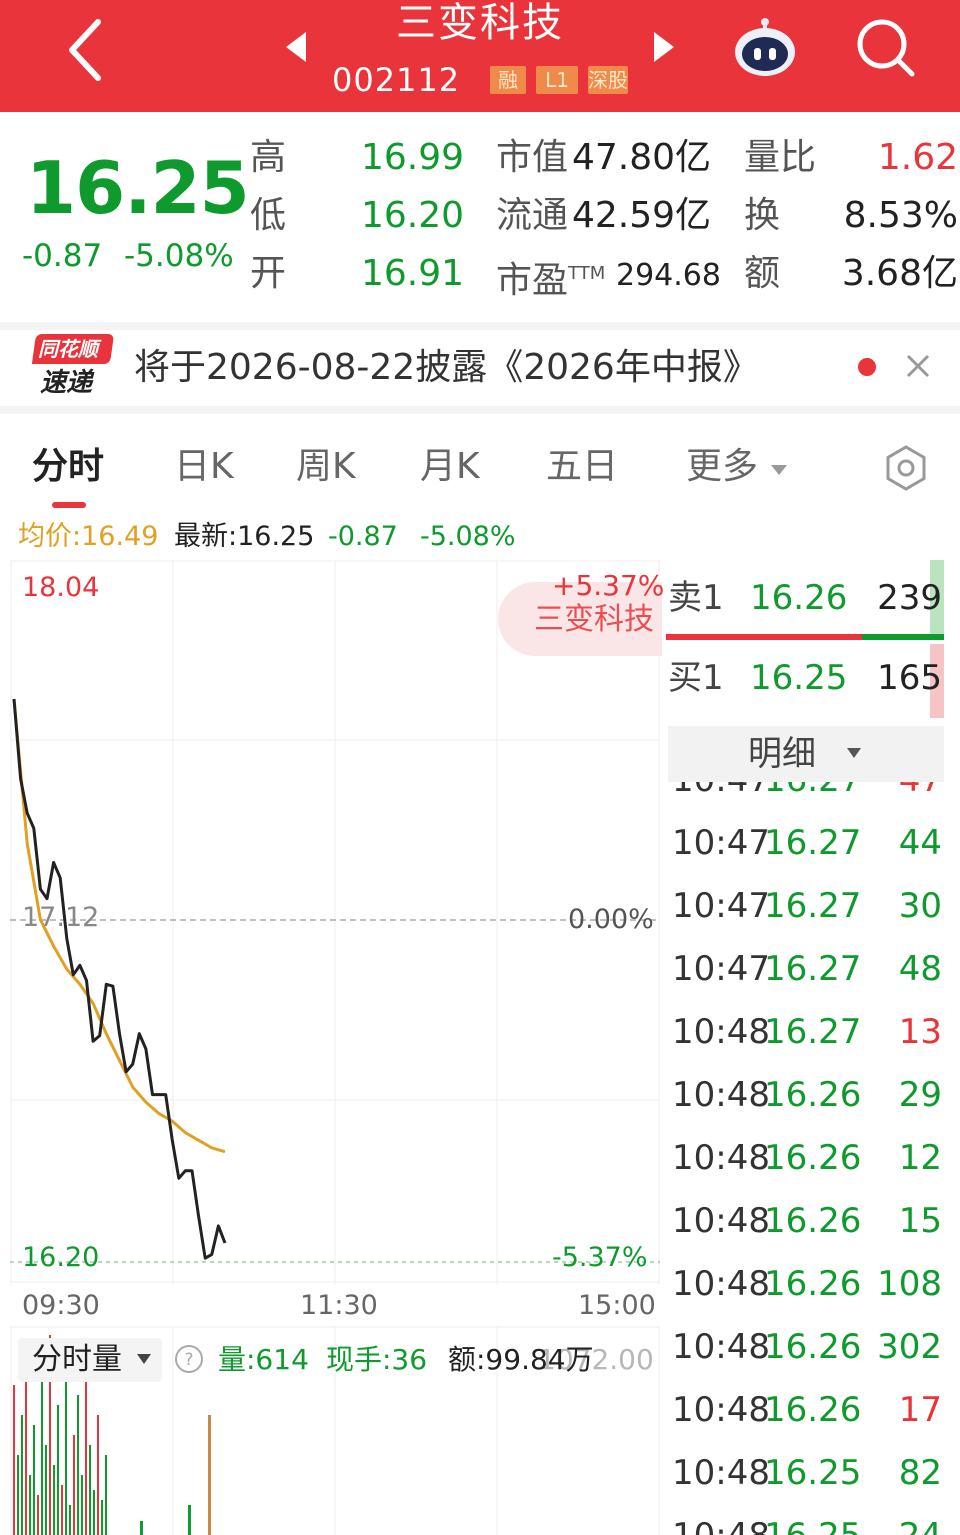 The image size is (960, 1535). I want to click on tick-row: 10:48 16.25 82, so click(813, 1482).